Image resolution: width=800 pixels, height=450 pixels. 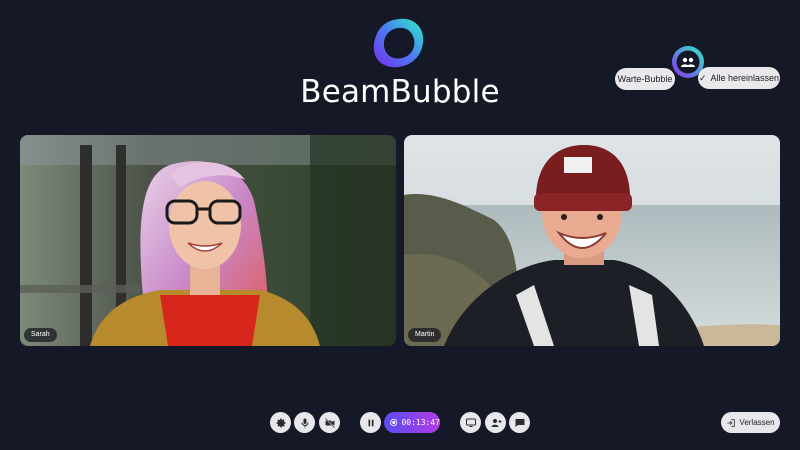 I want to click on leave-button: Verlassen, so click(x=750, y=422).